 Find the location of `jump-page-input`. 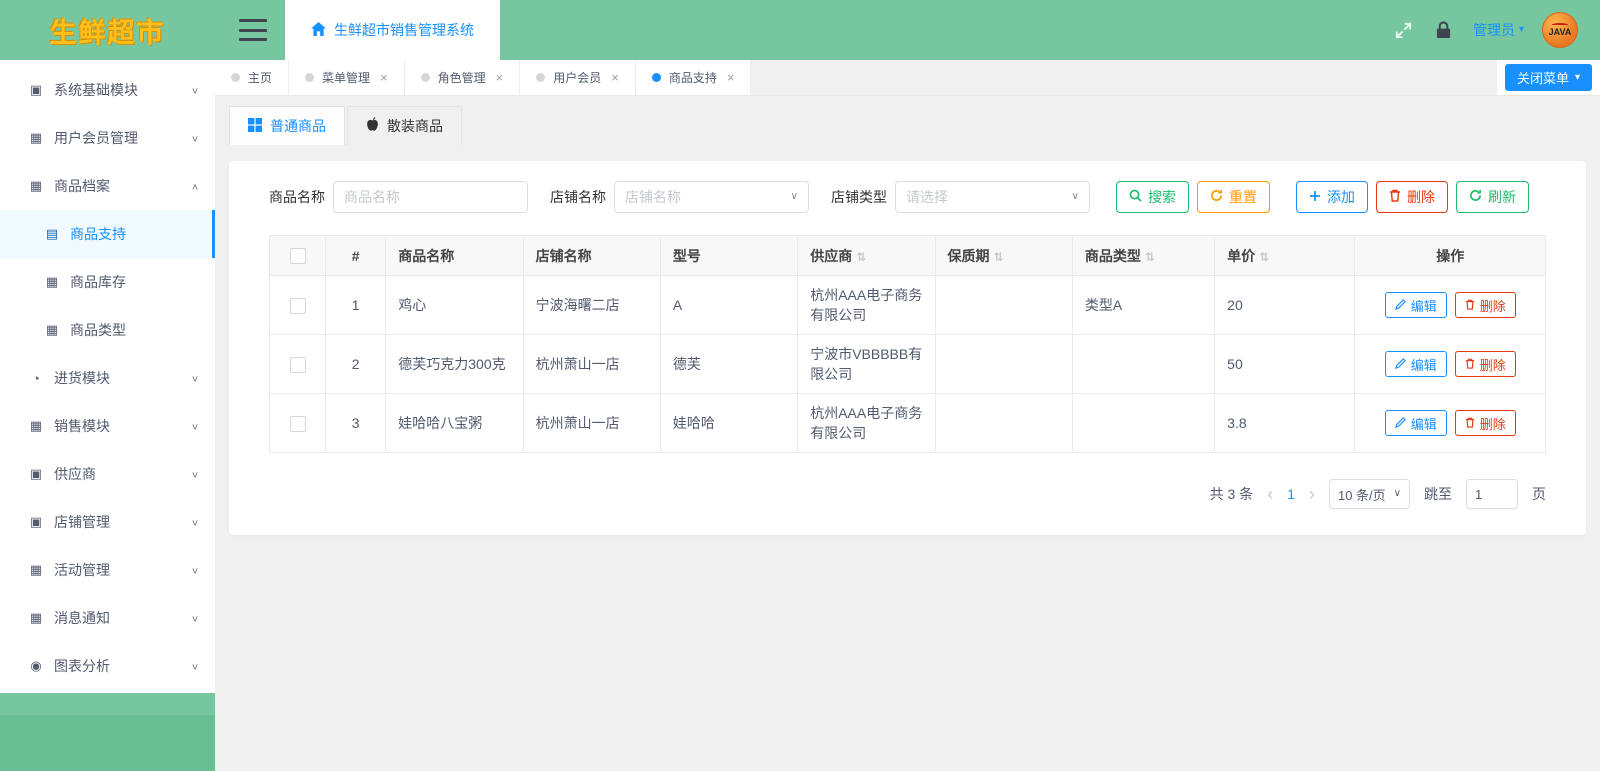

jump-page-input is located at coordinates (1492, 494).